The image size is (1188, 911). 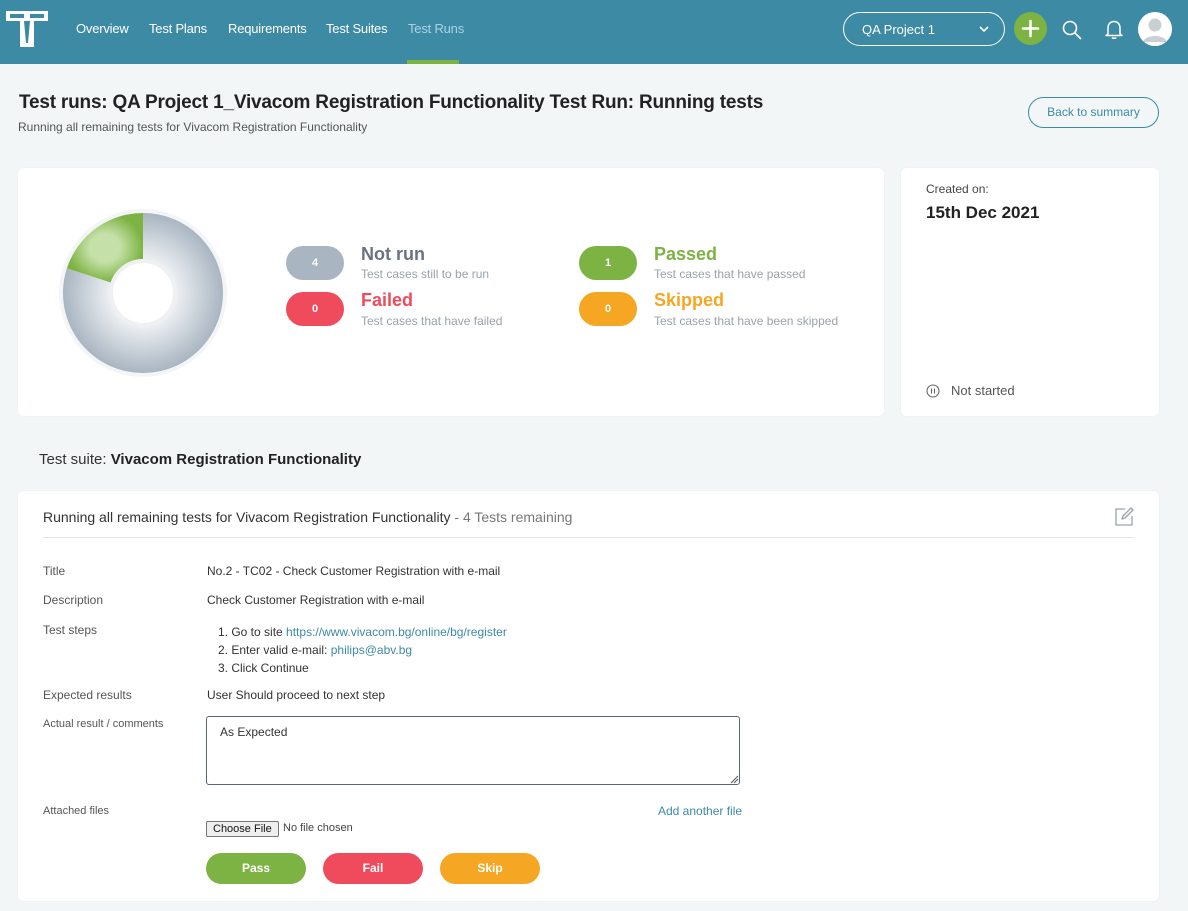 What do you see at coordinates (983, 212) in the screenshot?
I see `created-on-date: 15th Dec 2021` at bounding box center [983, 212].